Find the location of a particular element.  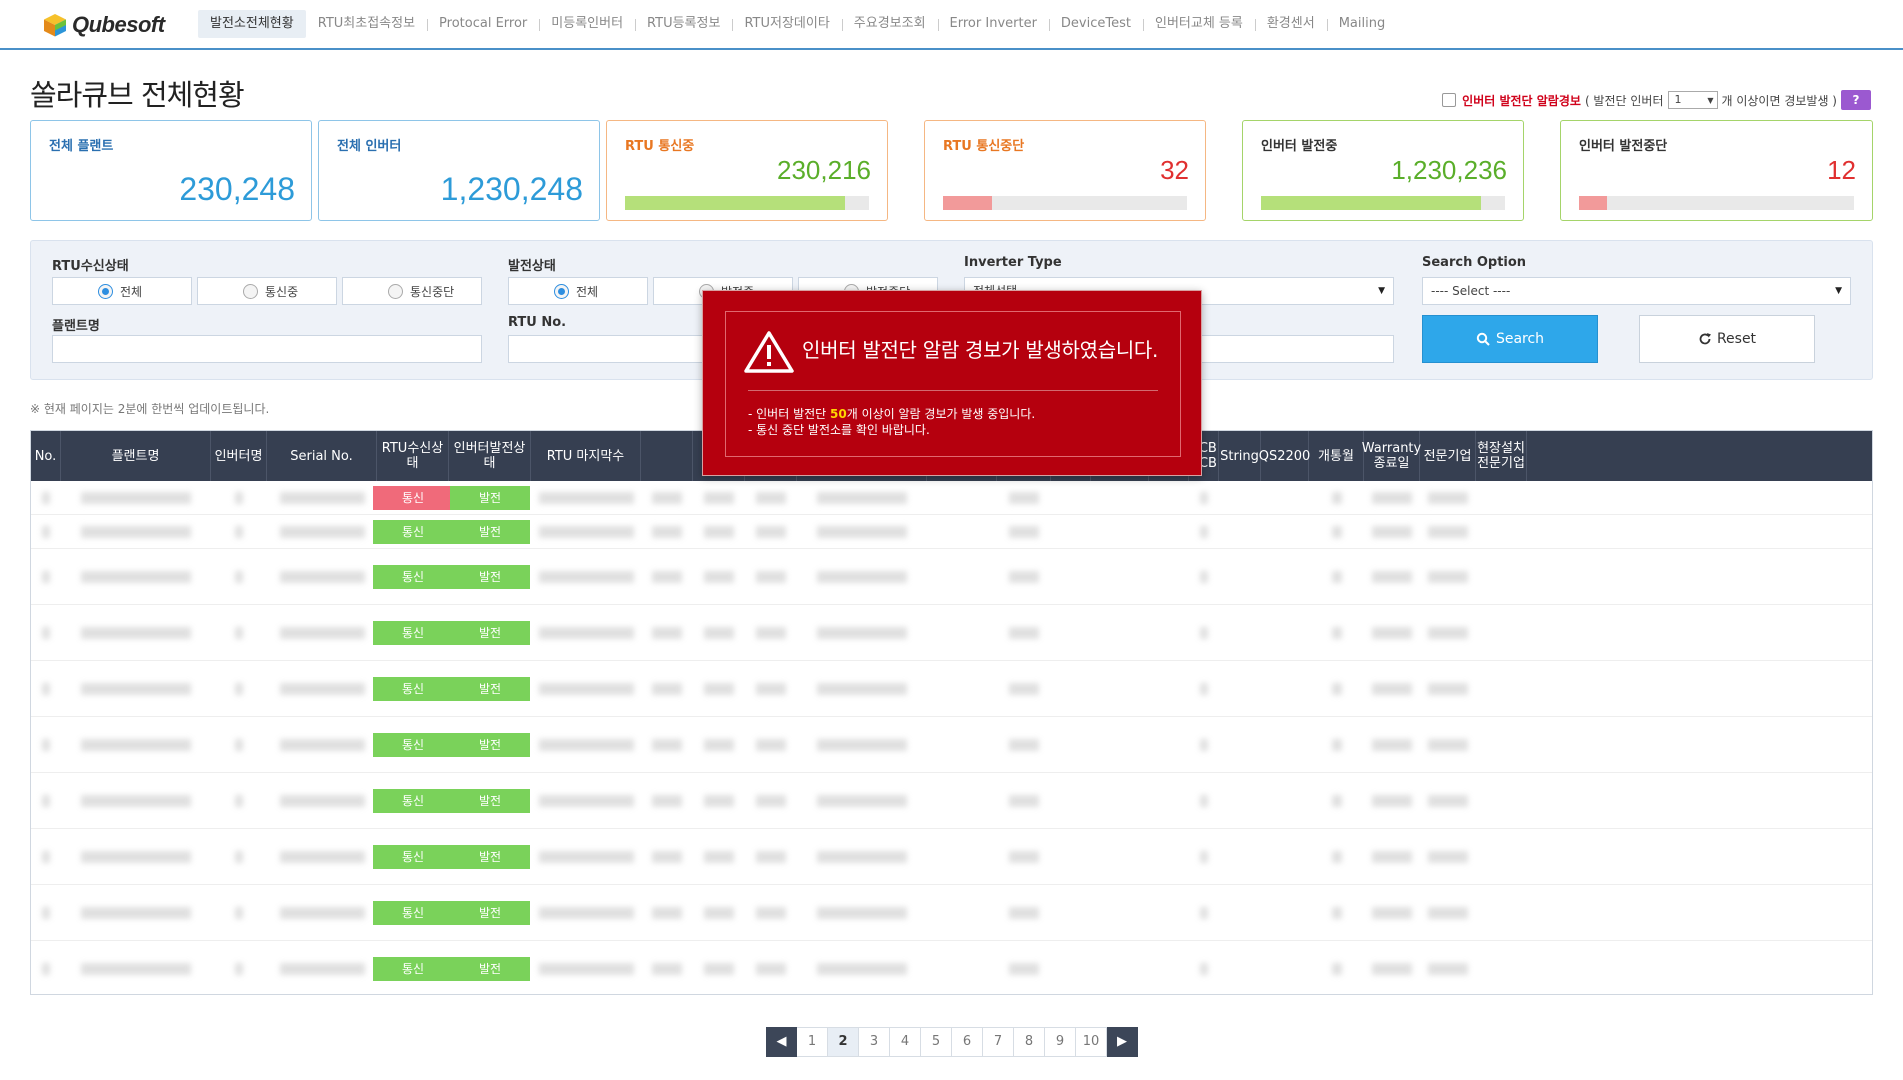

radio-rtu-all: 전체 is located at coordinates (122, 291).